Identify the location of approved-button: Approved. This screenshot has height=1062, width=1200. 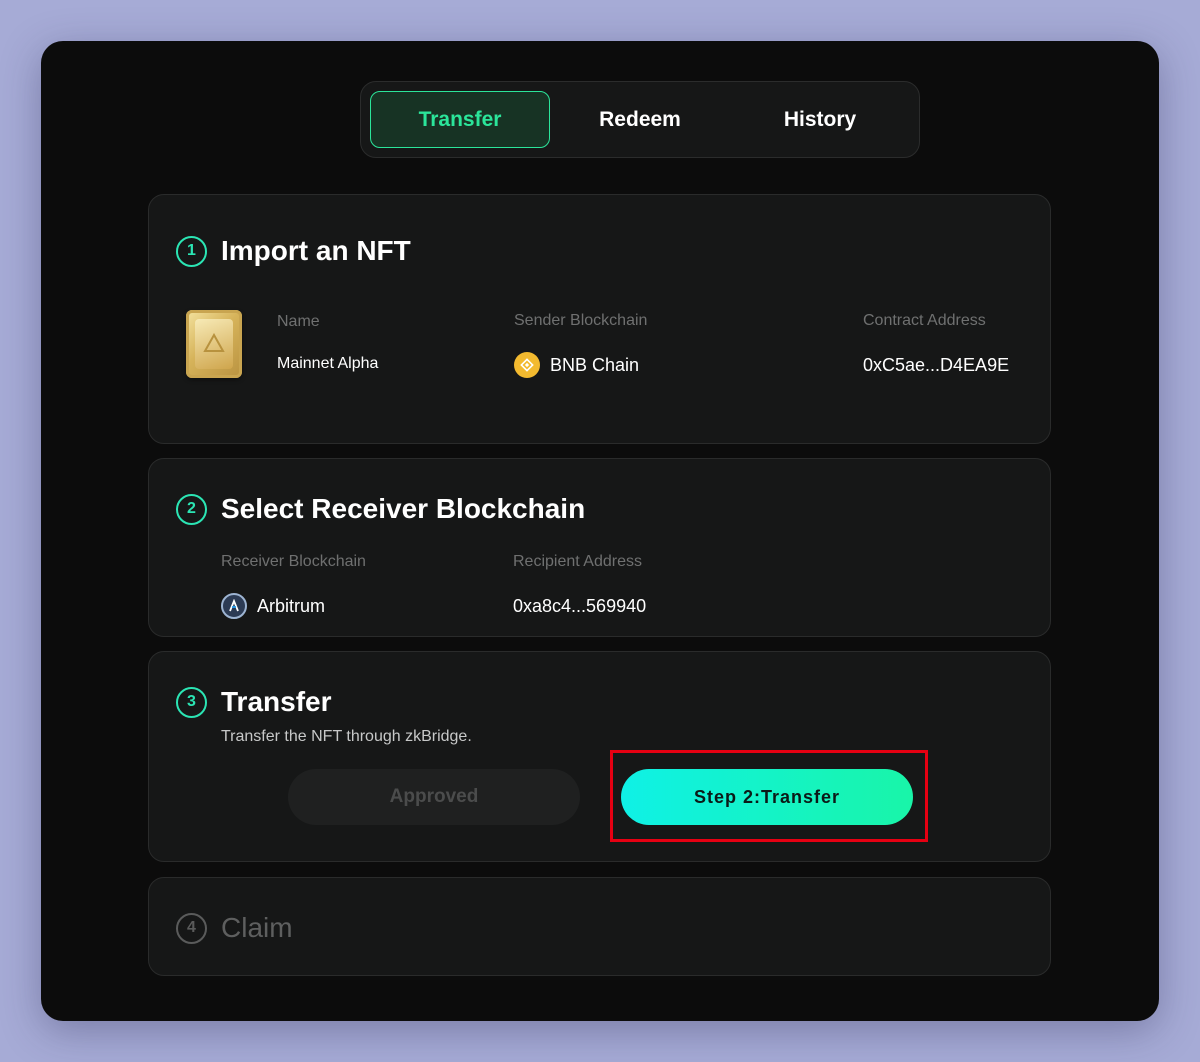
(434, 797).